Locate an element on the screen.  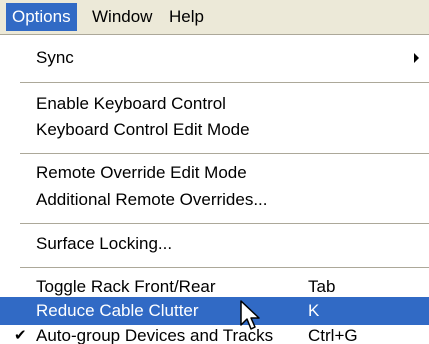
menu-item-reduce-cable-clutter: Reduce Cable Clutter K is located at coordinates (214, 311).